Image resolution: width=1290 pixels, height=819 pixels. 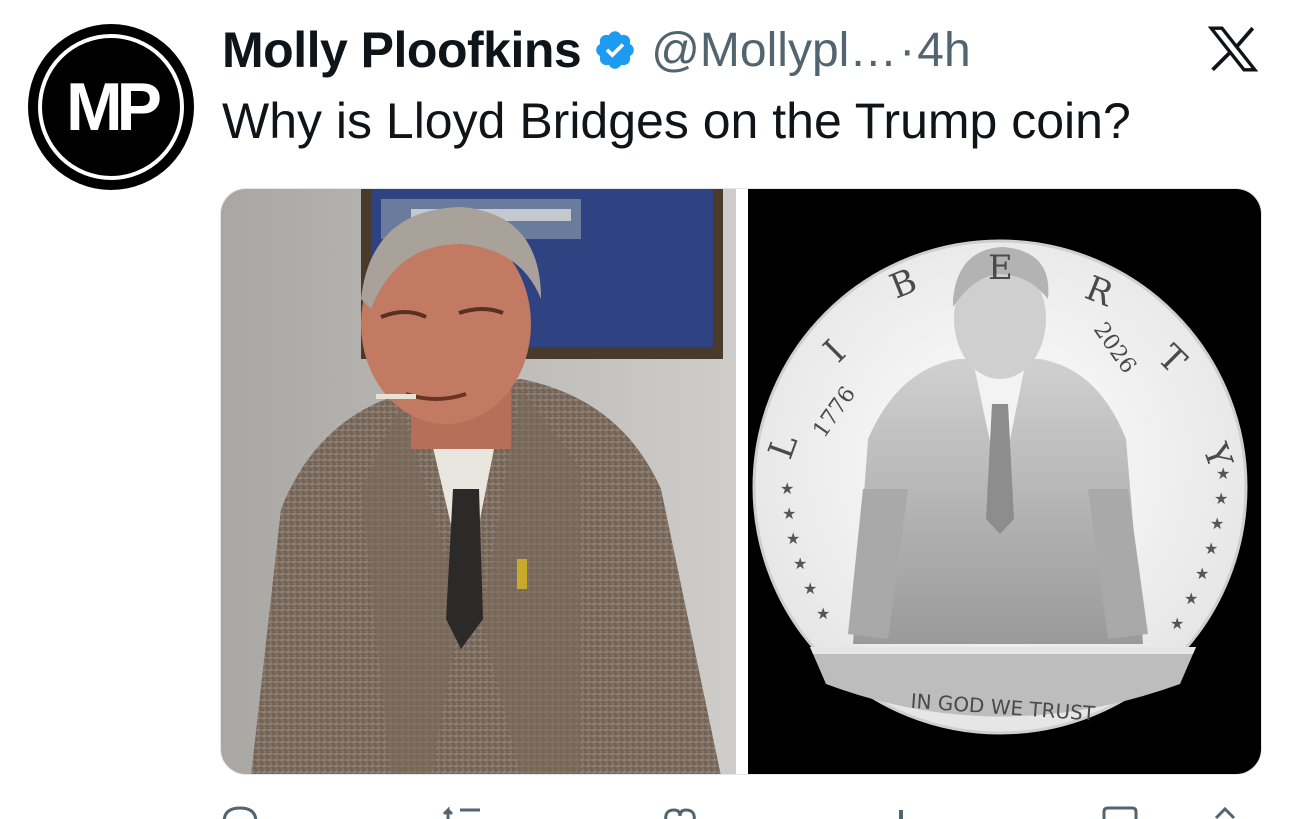 I want to click on coin-letter-e: E, so click(x=1000, y=268).